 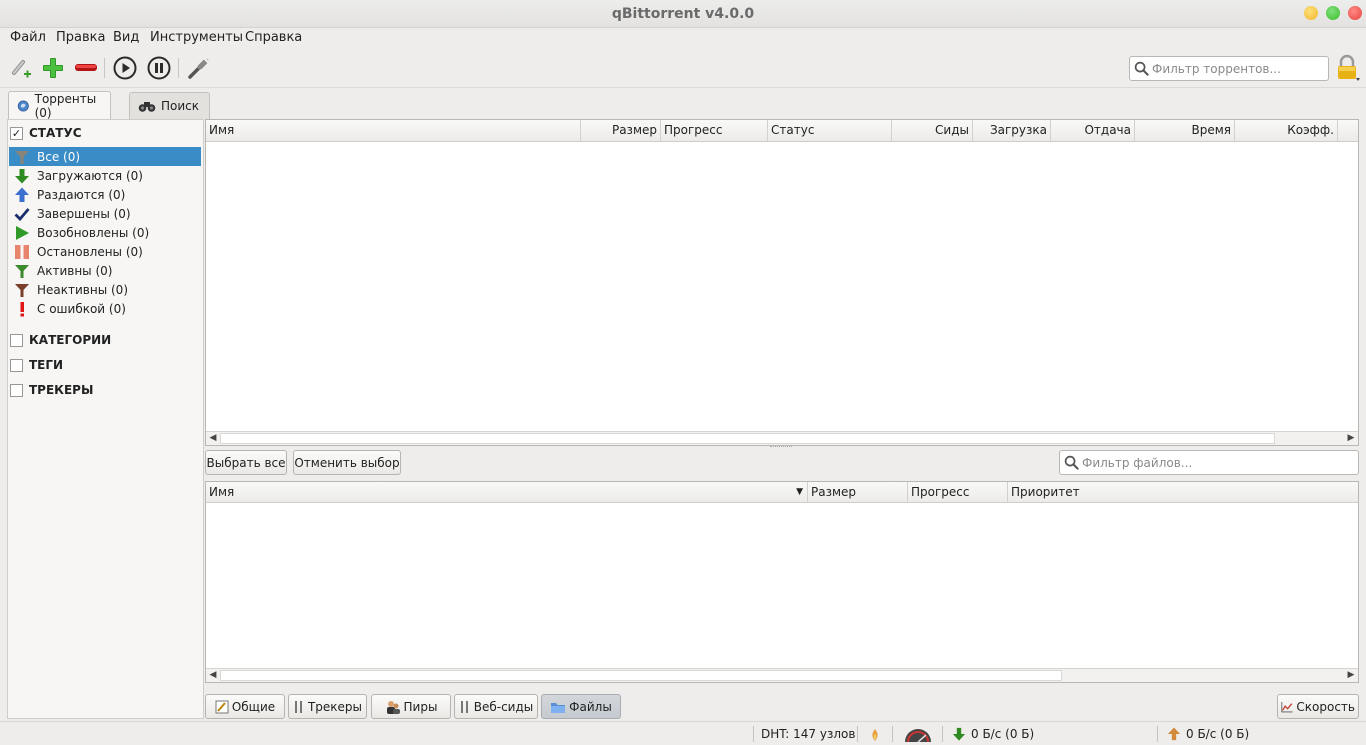 What do you see at coordinates (53, 68) in the screenshot?
I see `add-torrent-button` at bounding box center [53, 68].